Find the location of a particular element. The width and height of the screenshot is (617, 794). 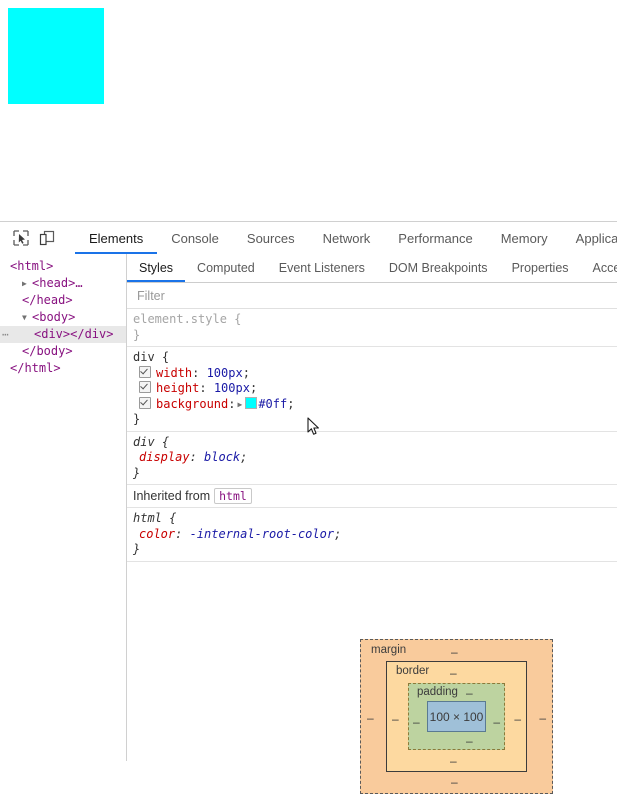

declaration-color-property: color is located at coordinates (157, 533).